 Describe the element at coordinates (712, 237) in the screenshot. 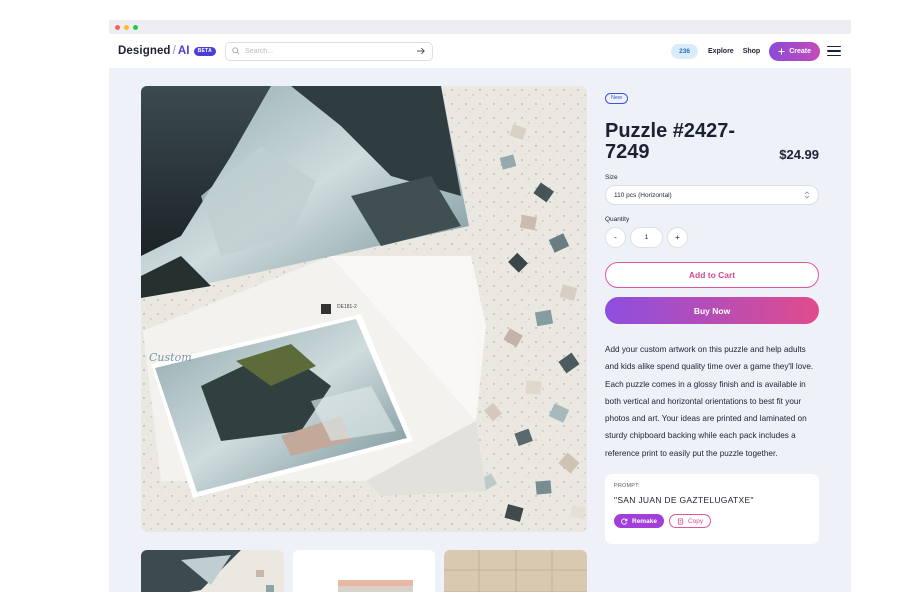

I see `quantity-stepper: - 1 +` at that location.